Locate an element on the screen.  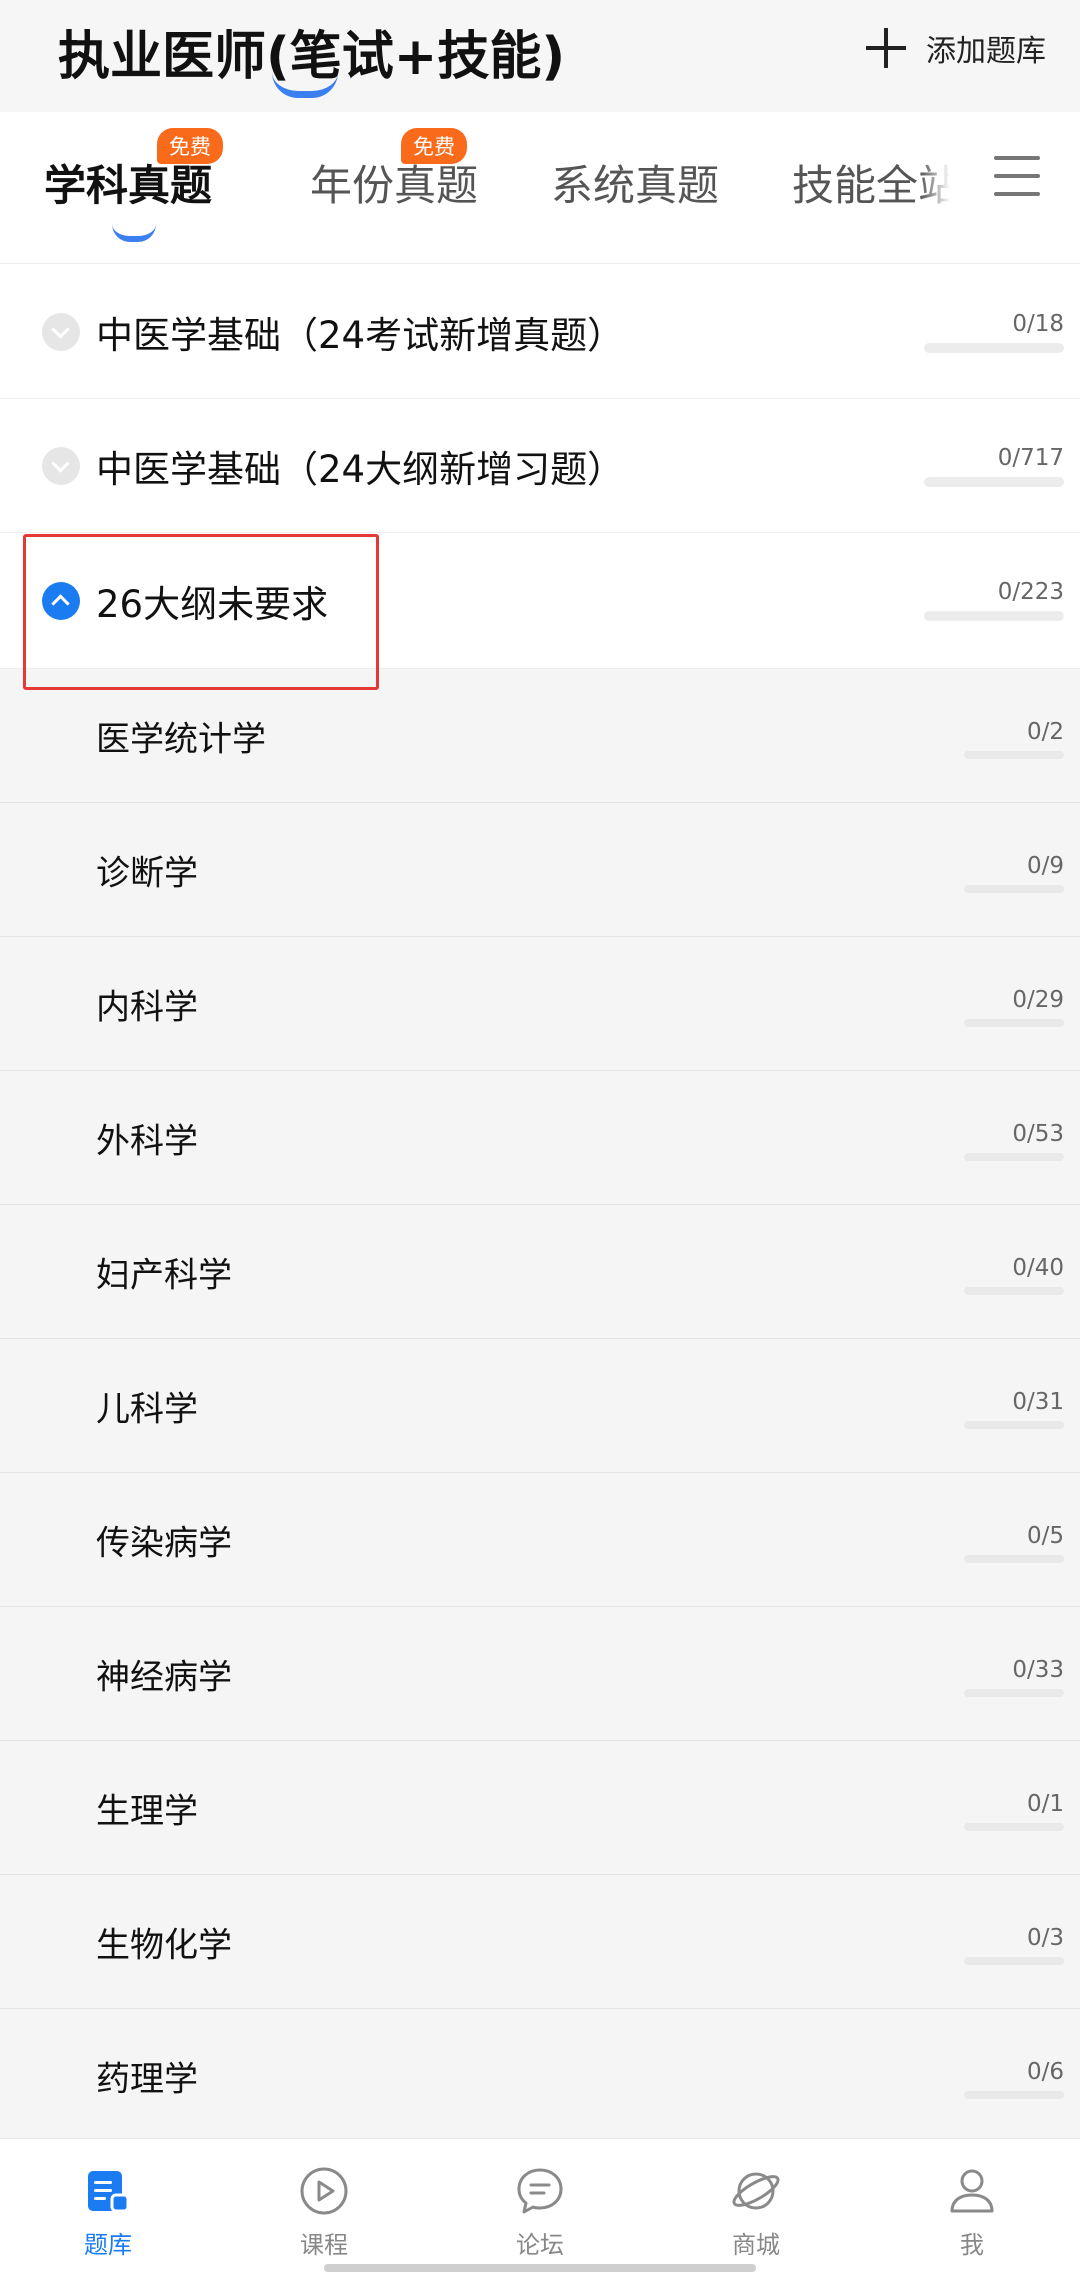
progress-count: 0/40 is located at coordinates (1038, 1268).